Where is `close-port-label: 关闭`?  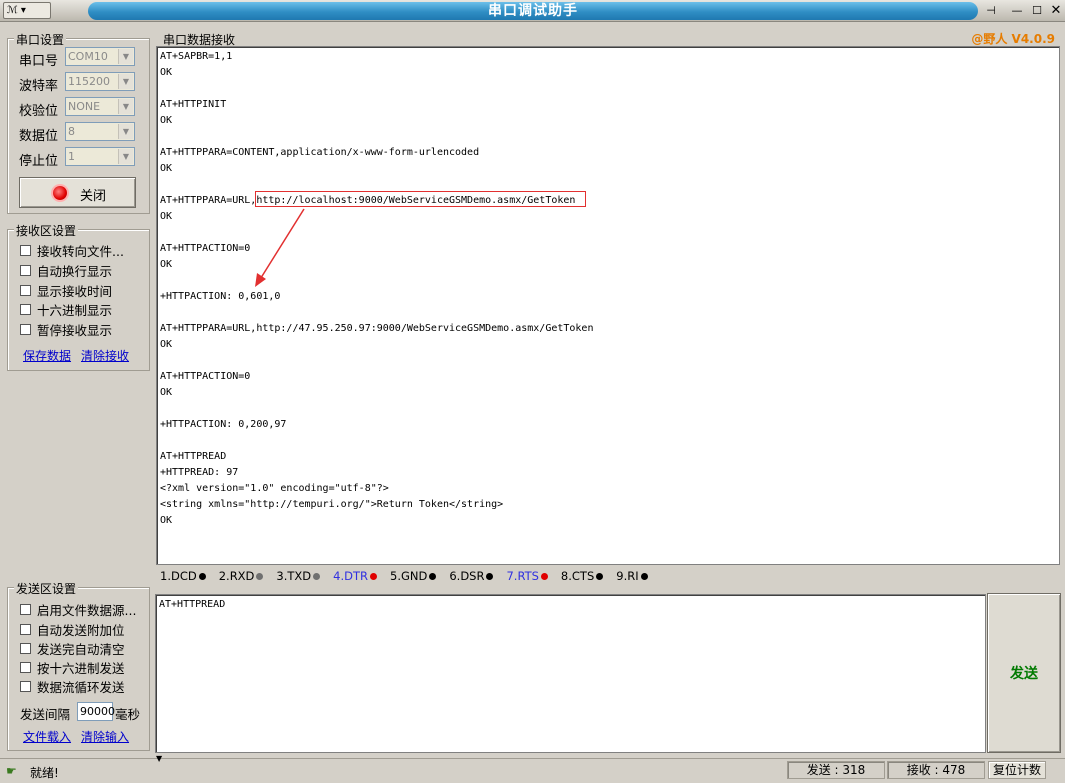 close-port-label: 关闭 is located at coordinates (93, 196).